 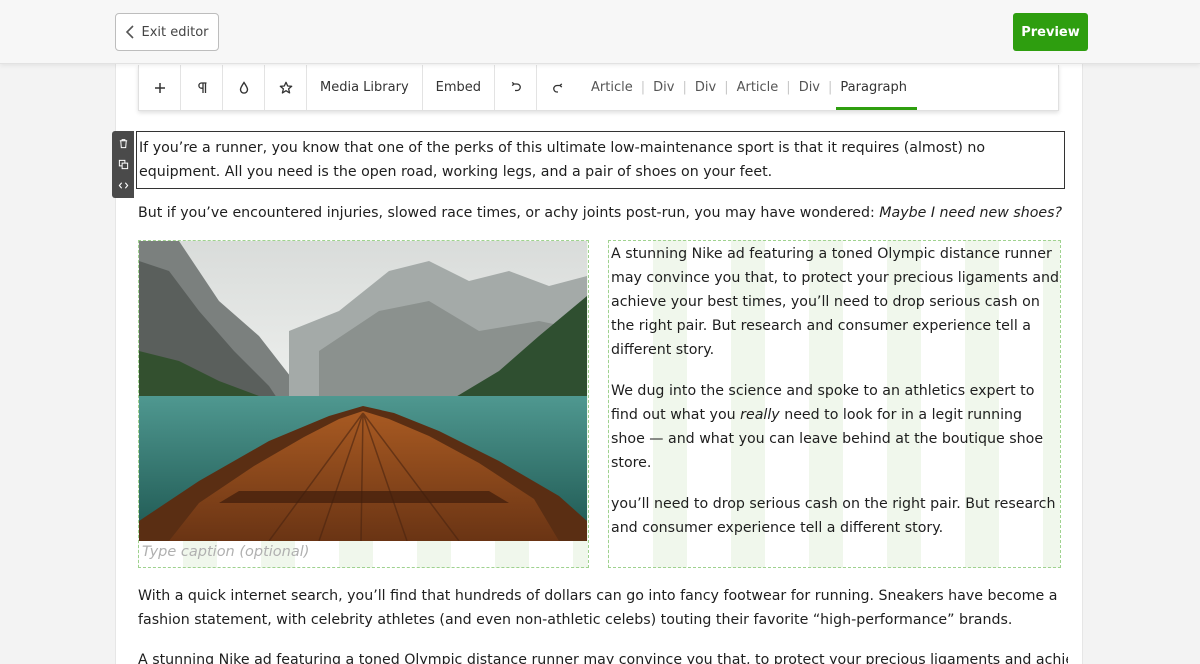 I want to click on media-library-button: Media Library, so click(x=365, y=87).